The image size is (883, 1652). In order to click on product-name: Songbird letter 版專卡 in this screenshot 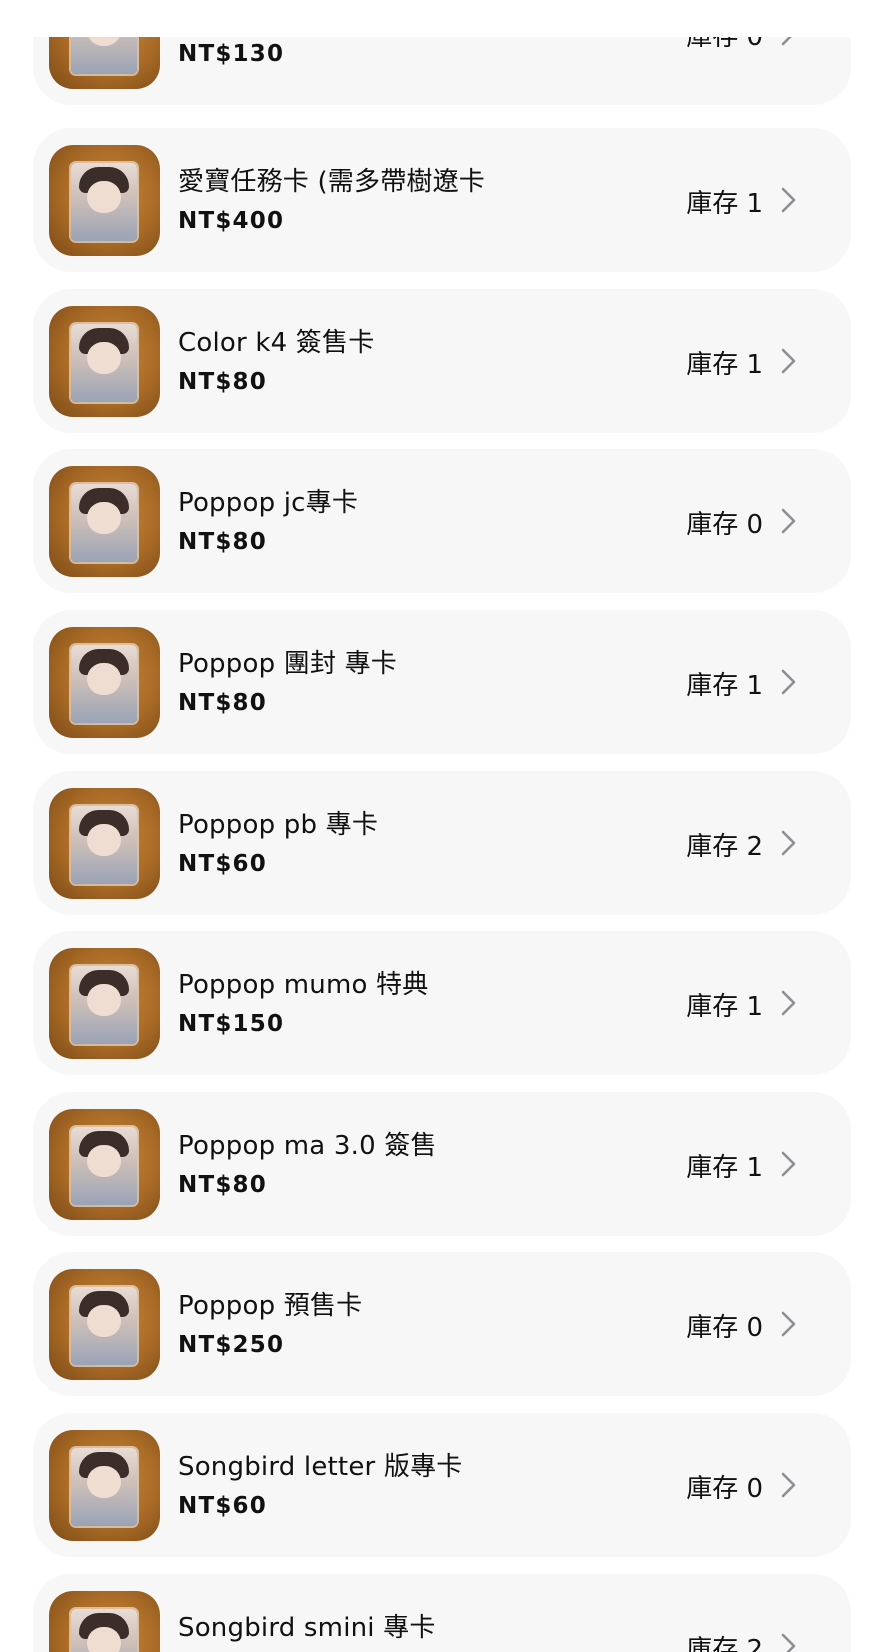, I will do `click(320, 1467)`.